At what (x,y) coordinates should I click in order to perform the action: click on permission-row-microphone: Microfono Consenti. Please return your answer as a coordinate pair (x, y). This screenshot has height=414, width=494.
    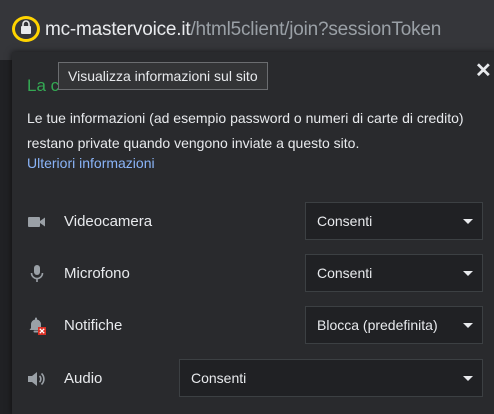
    Looking at the image, I should click on (253, 274).